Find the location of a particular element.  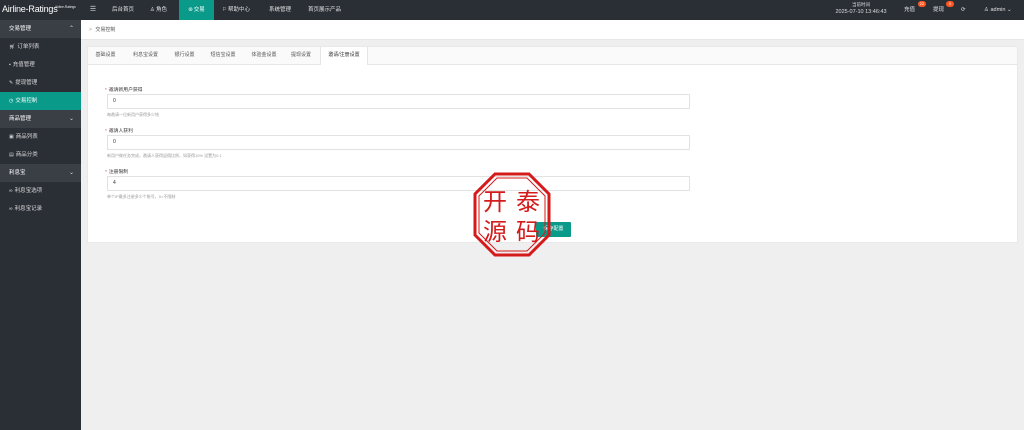

nav-home: 后台首页 is located at coordinates (123, 10).